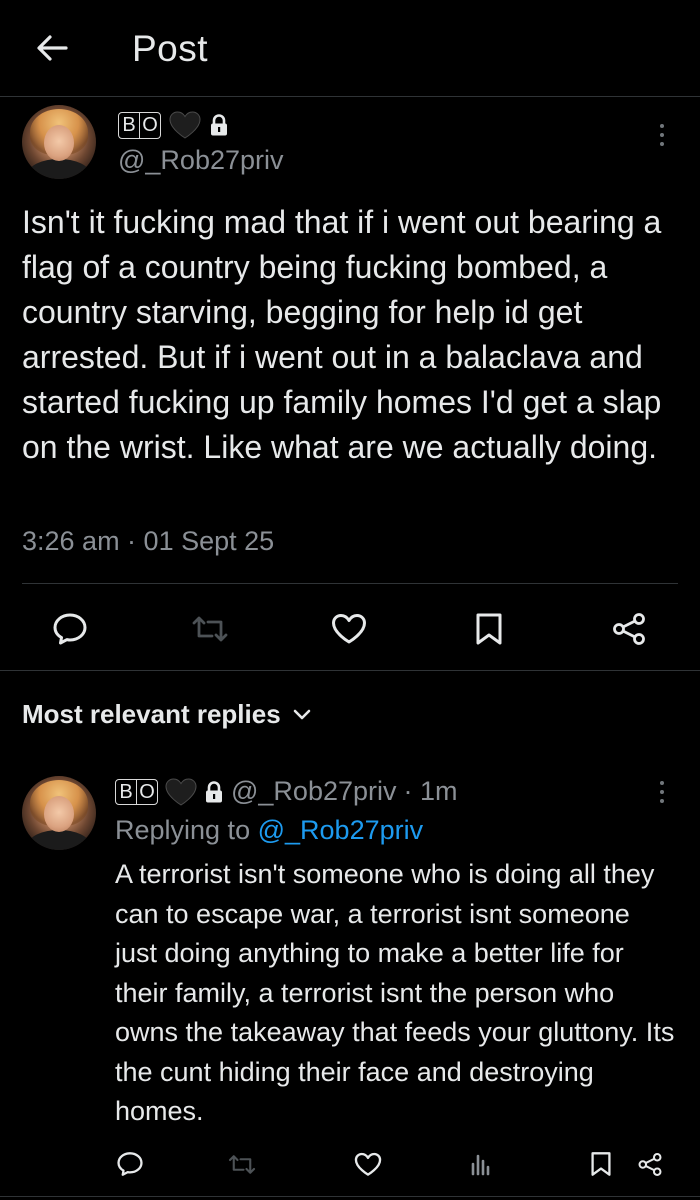 The image size is (700, 1200). I want to click on reply-button, so click(70, 629).